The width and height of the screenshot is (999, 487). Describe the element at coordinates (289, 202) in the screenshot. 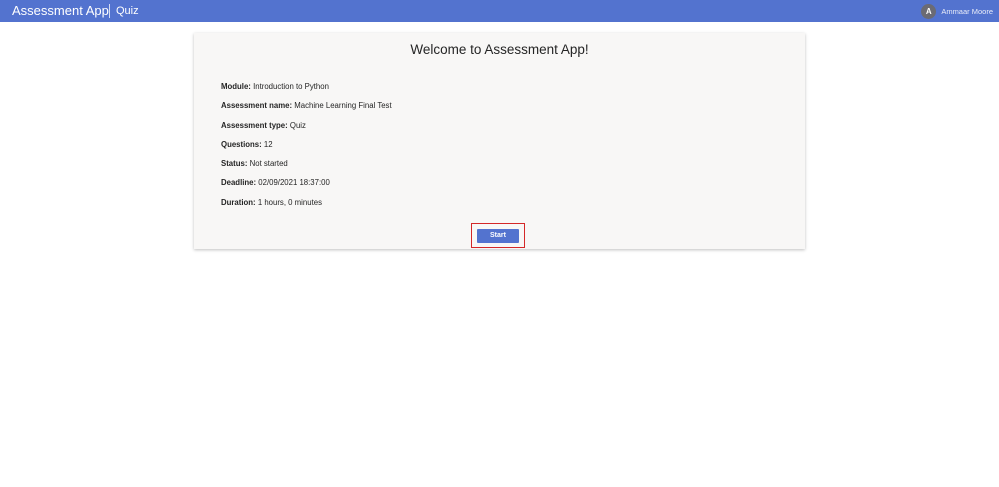

I see `duration-value: 1 hours, 0 minutes` at that location.